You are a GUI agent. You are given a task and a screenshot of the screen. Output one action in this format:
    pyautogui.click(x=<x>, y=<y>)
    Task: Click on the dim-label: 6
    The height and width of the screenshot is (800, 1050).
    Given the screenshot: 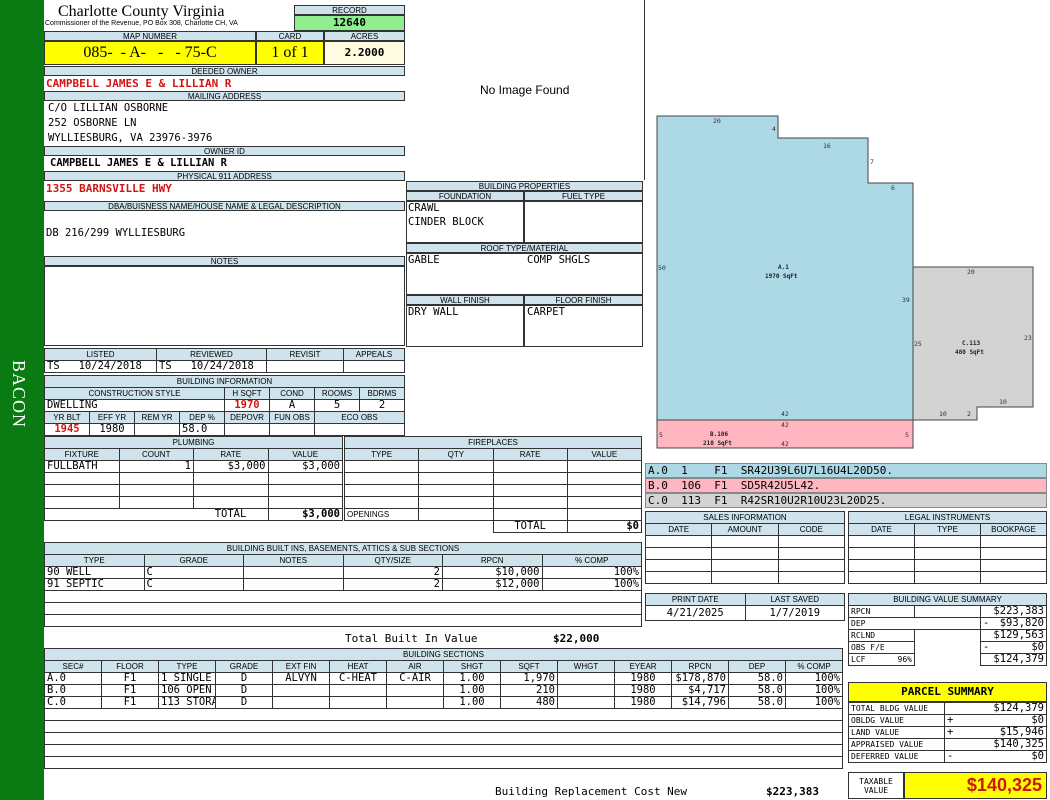 What is the action you would take?
    pyautogui.click(x=893, y=188)
    